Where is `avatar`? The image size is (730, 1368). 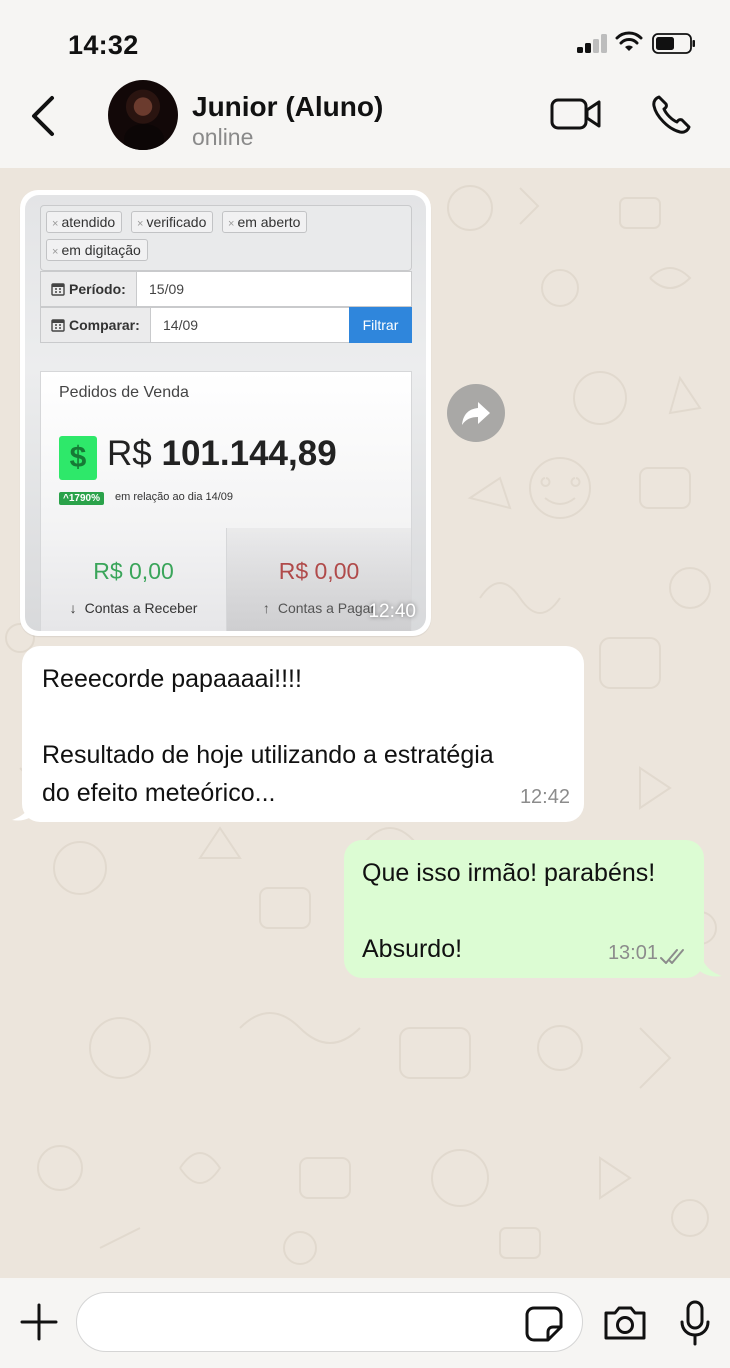
avatar is located at coordinates (143, 115).